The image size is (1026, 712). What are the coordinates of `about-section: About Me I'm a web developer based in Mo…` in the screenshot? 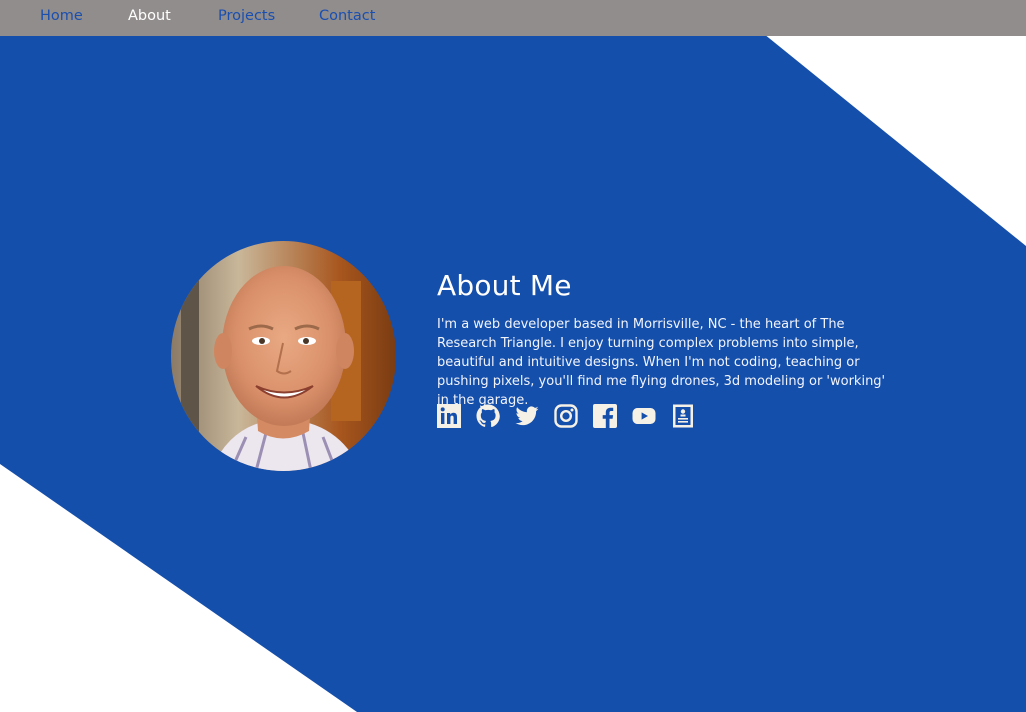 It's located at (667, 338).